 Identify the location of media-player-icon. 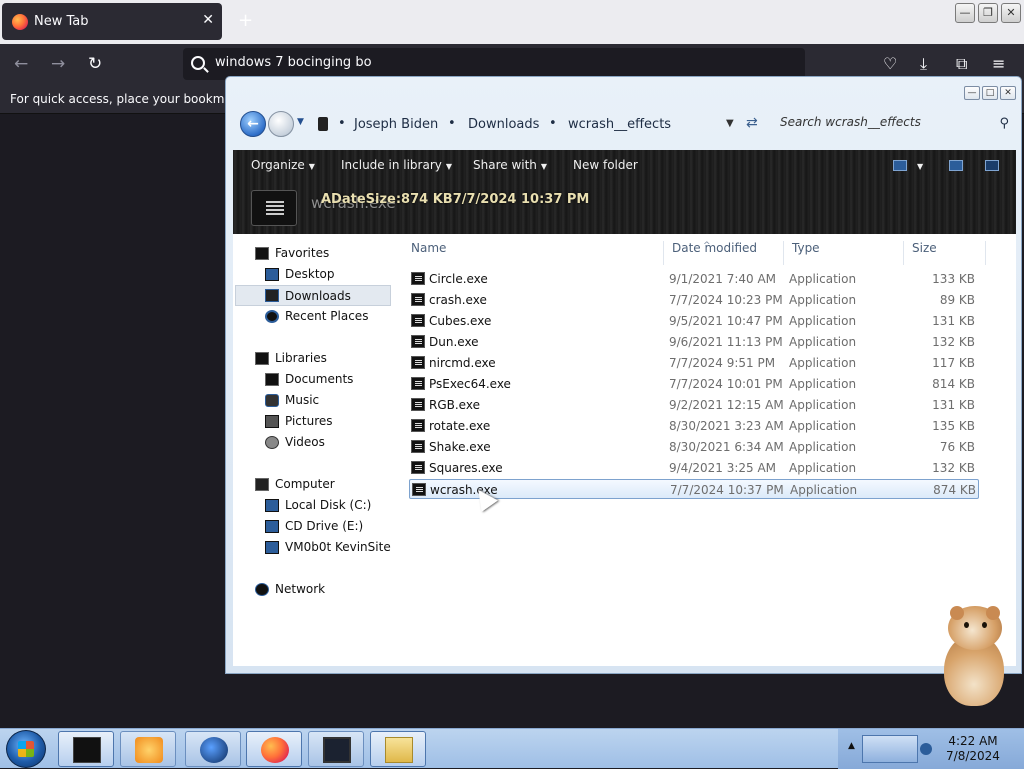
(149, 750).